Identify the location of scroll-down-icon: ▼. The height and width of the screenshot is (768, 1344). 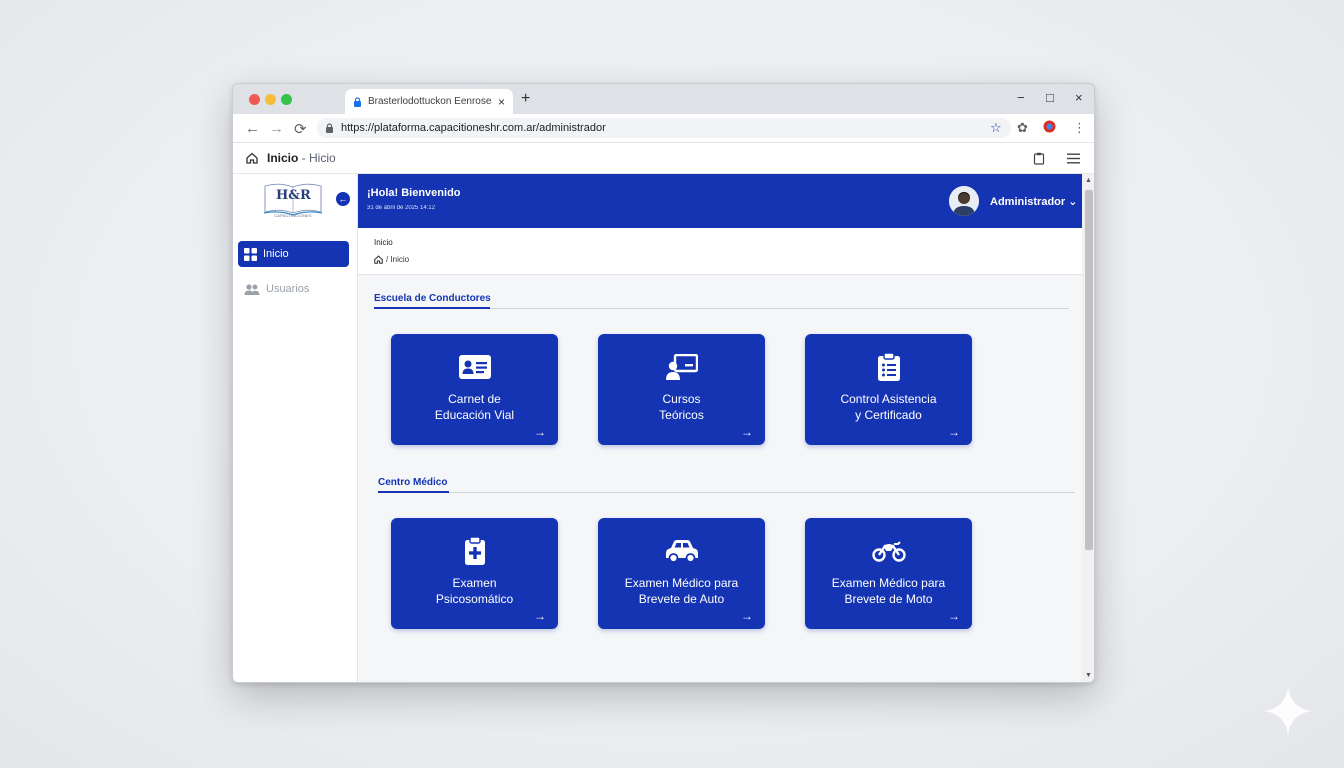
(1088, 675).